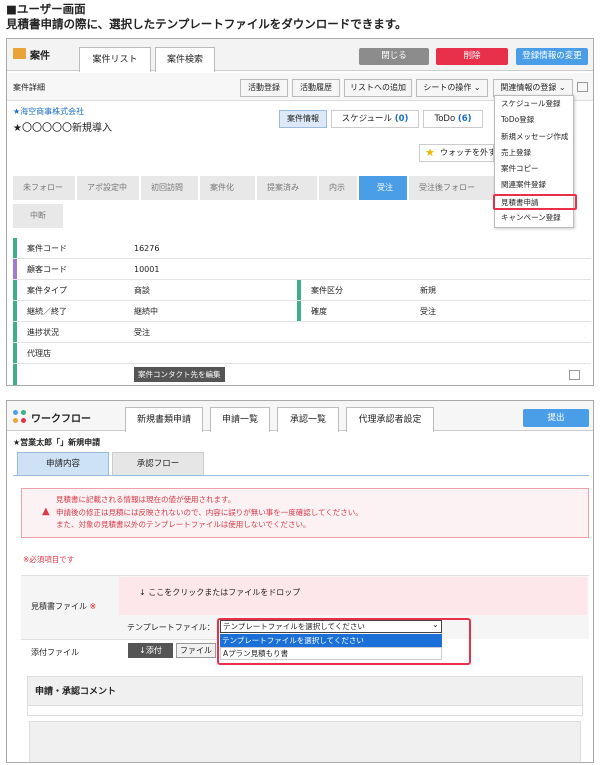 The height and width of the screenshot is (765, 600). What do you see at coordinates (59, 606) in the screenshot?
I see `estimate-label-text: 見積書ファイル` at bounding box center [59, 606].